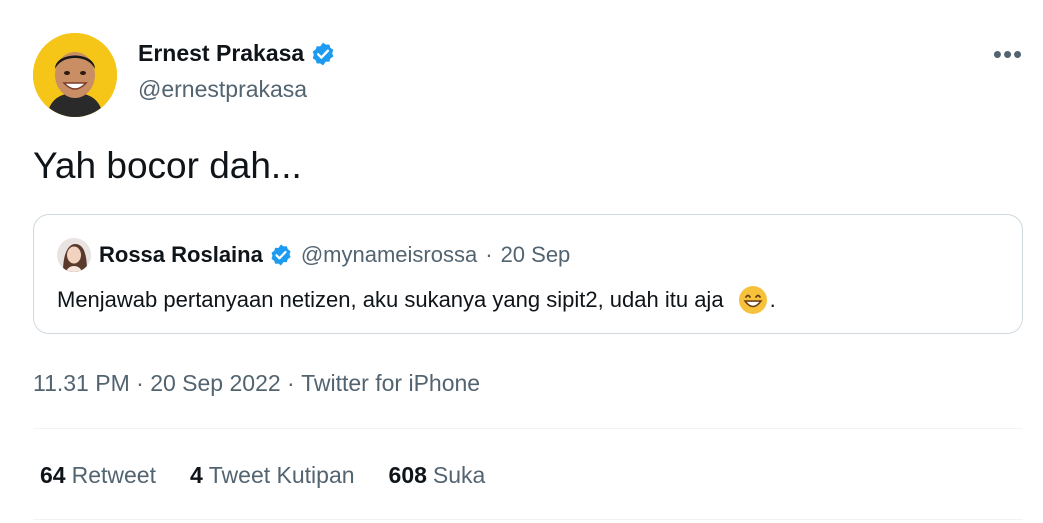 The image size is (1043, 523). What do you see at coordinates (113, 475) in the screenshot?
I see `stat-label: Retweet` at bounding box center [113, 475].